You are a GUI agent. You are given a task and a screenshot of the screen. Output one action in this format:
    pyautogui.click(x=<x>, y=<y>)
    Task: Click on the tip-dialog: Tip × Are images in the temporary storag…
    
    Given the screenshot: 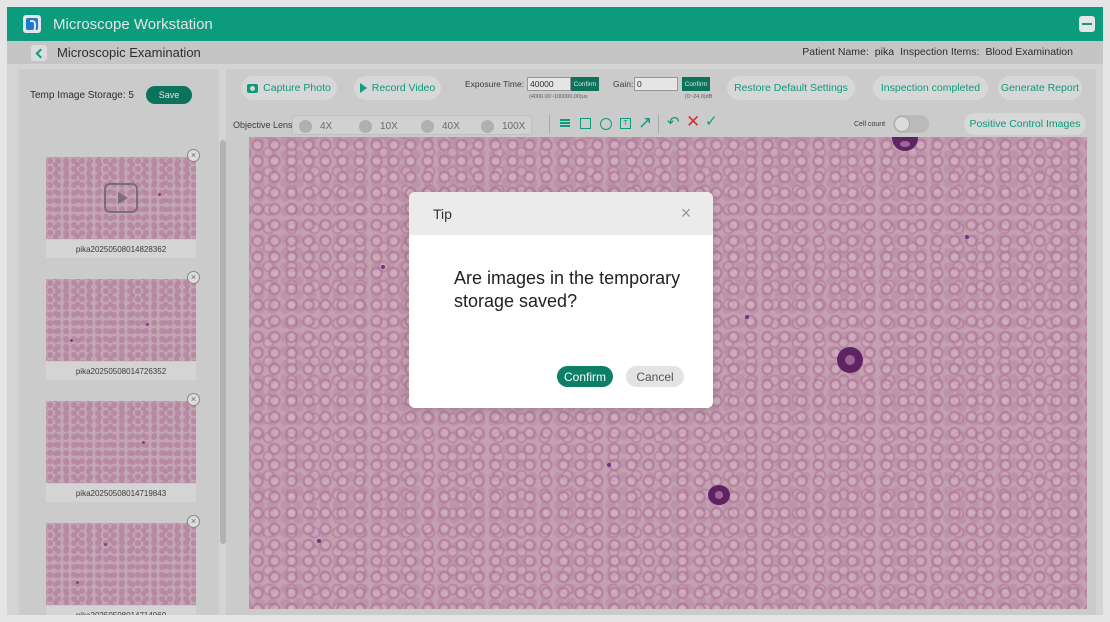 What is the action you would take?
    pyautogui.click(x=561, y=300)
    